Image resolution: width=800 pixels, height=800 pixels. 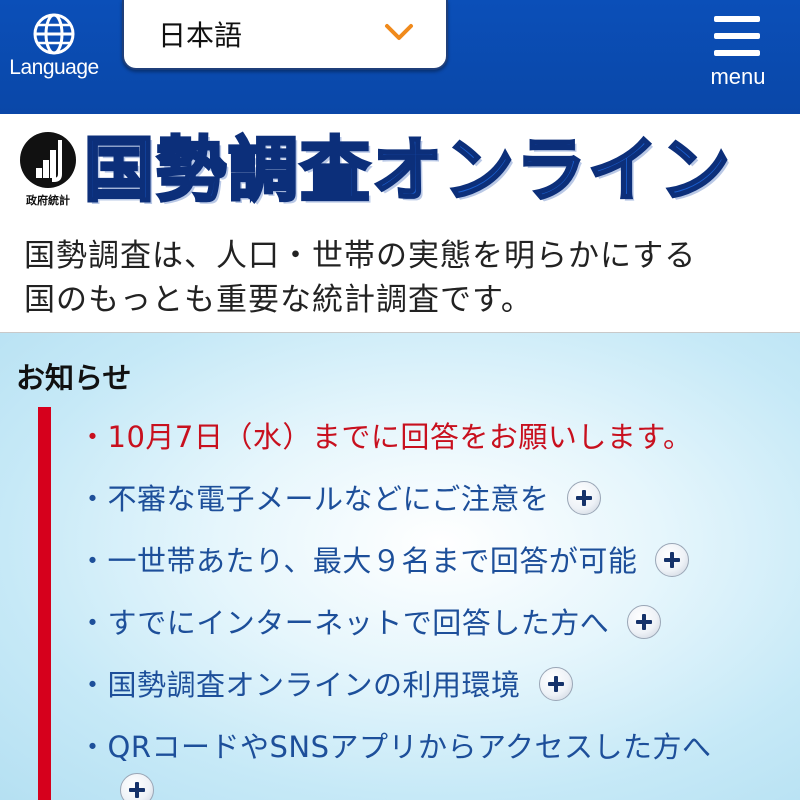 I want to click on news-item-text: ・一世帯あたり、最大９名まで回答が可能, so click(x=358, y=561).